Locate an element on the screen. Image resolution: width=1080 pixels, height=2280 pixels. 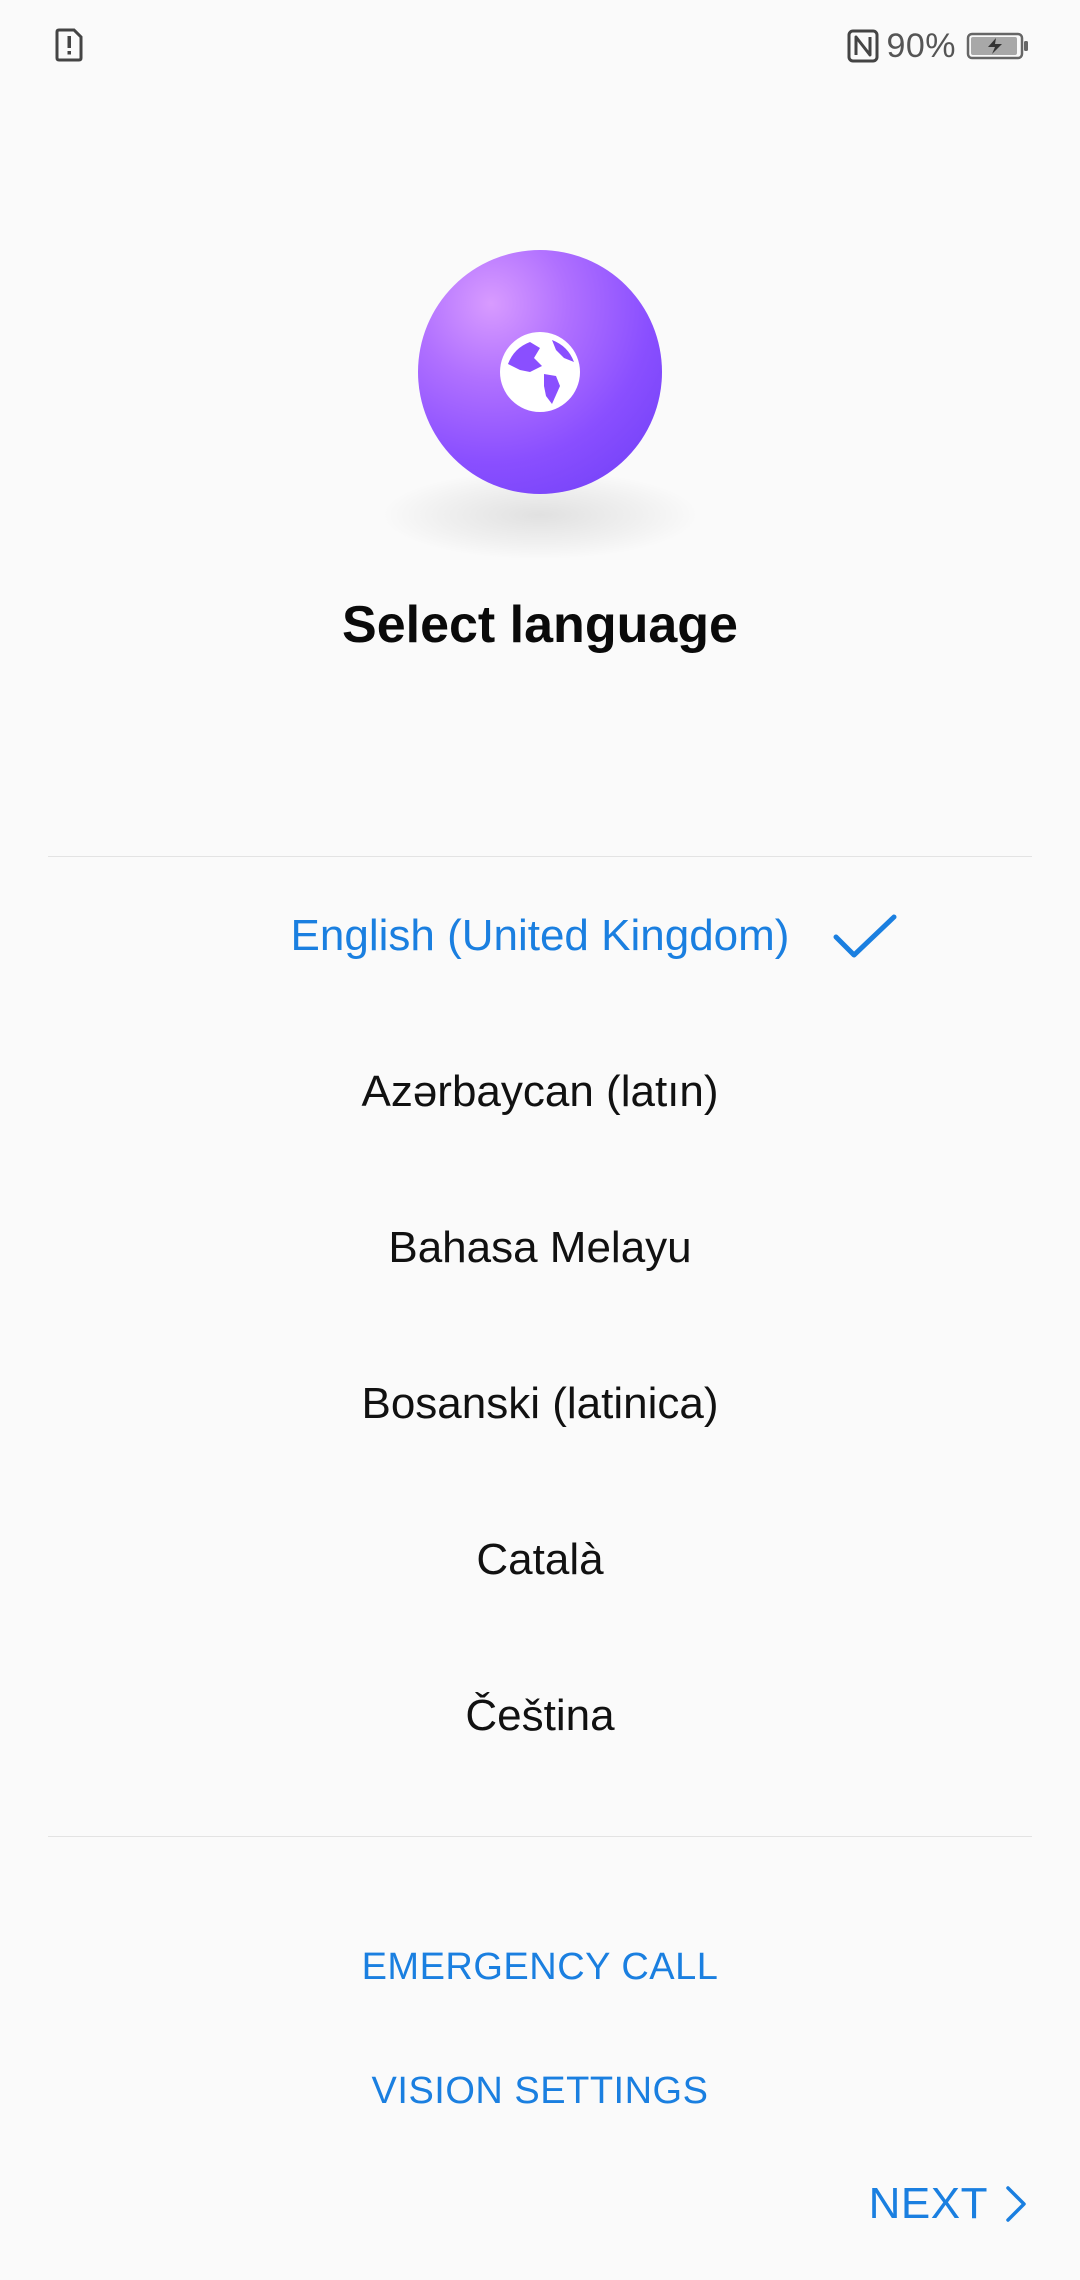
globe-icon is located at coordinates (540, 372).